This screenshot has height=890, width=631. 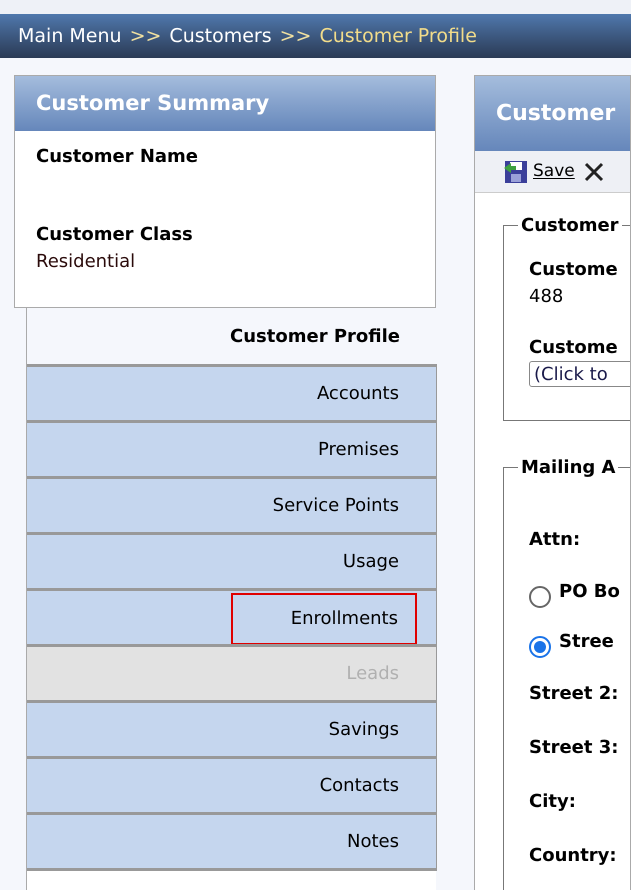 I want to click on radio-label: Stree, so click(x=586, y=642).